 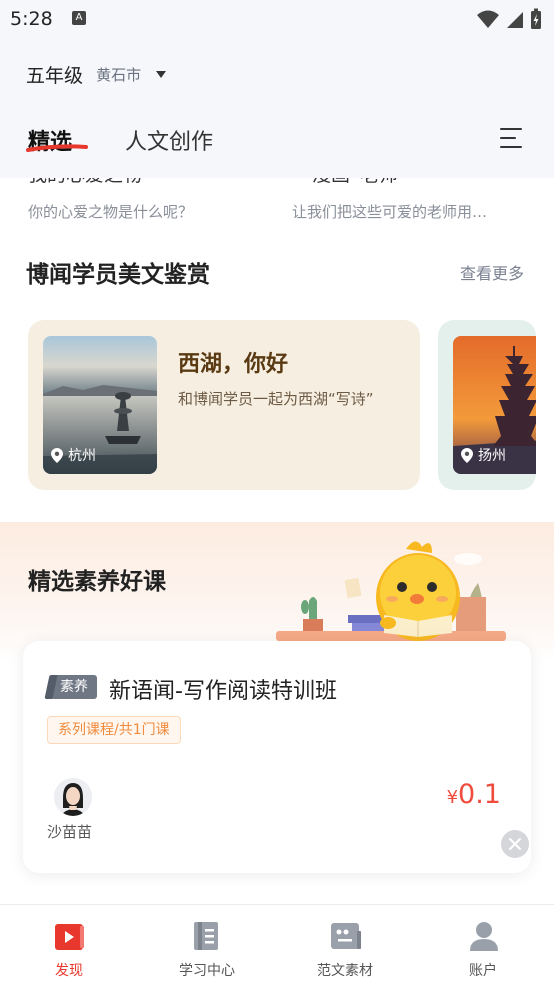 What do you see at coordinates (169, 140) in the screenshot?
I see `tab-humanities: 人文创作` at bounding box center [169, 140].